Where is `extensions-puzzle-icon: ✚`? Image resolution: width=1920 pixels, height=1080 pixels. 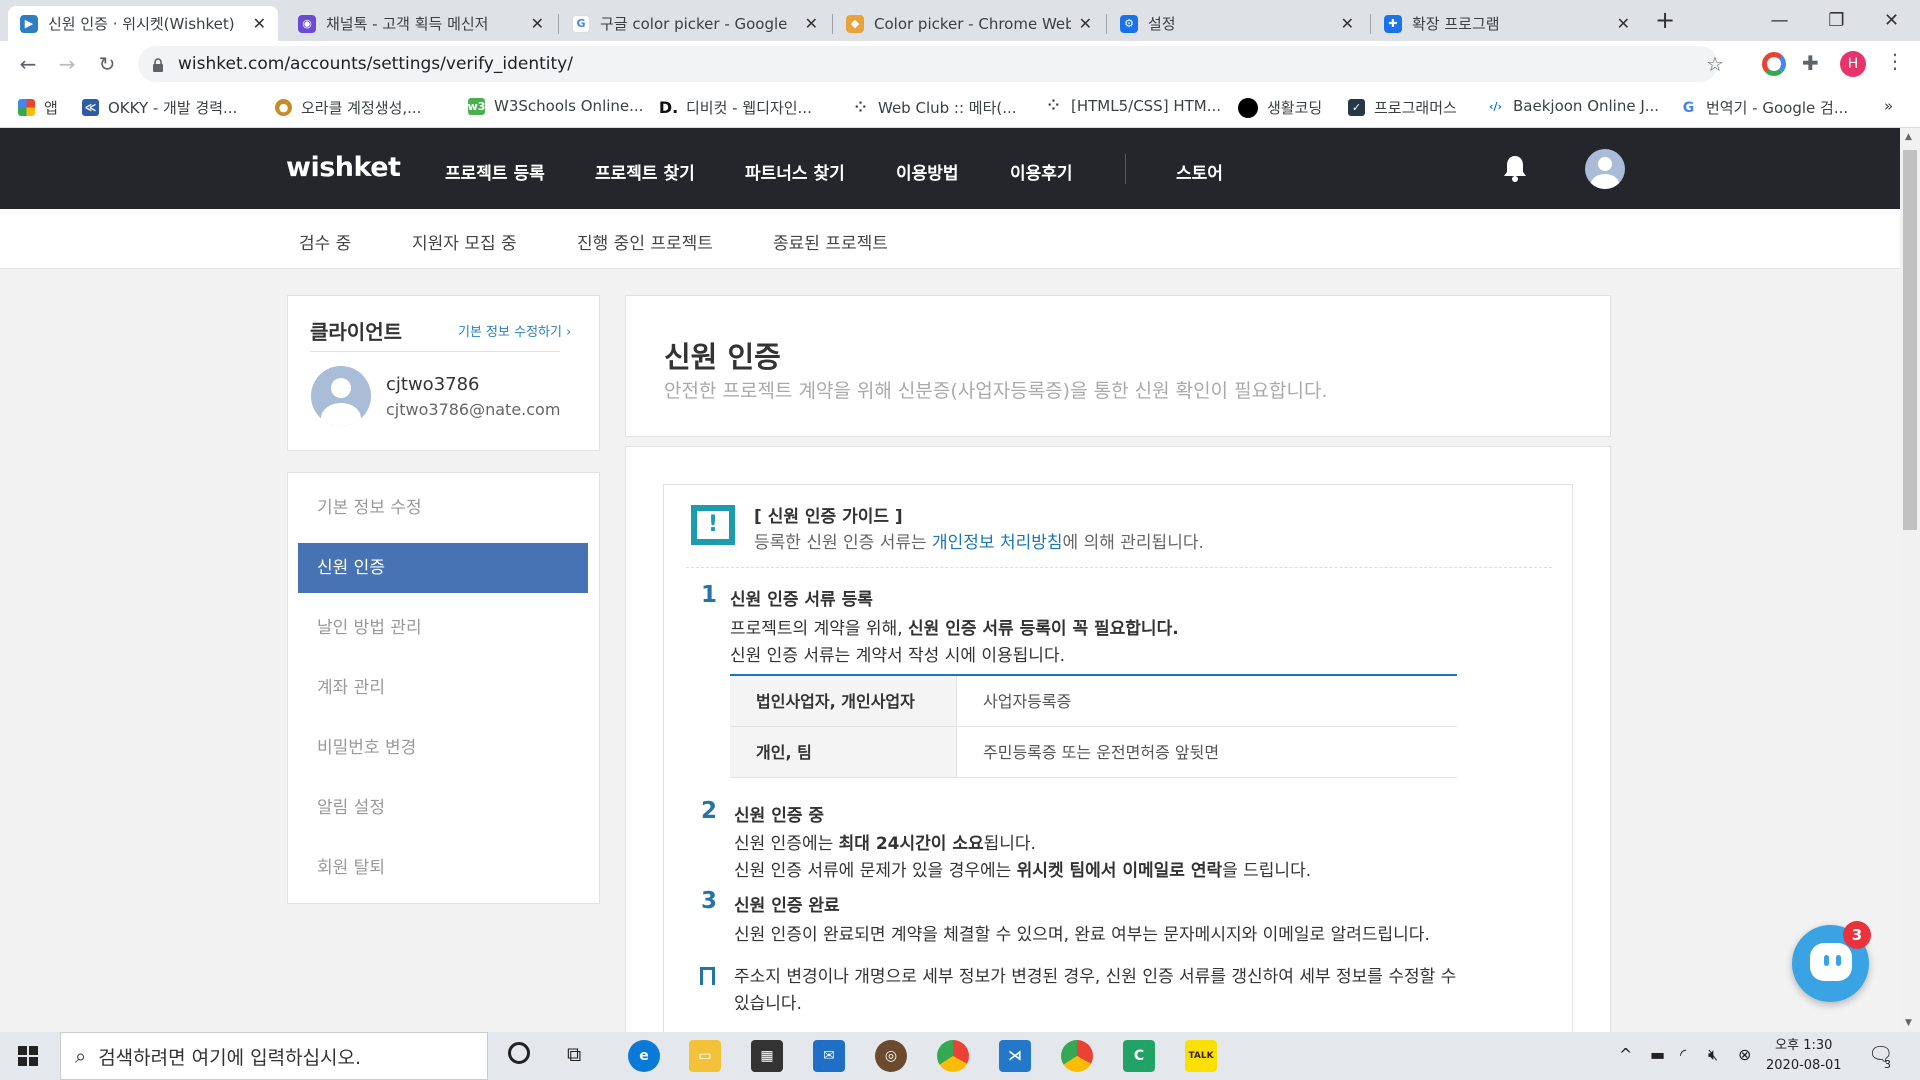
extensions-puzzle-icon: ✚ is located at coordinates (1810, 63).